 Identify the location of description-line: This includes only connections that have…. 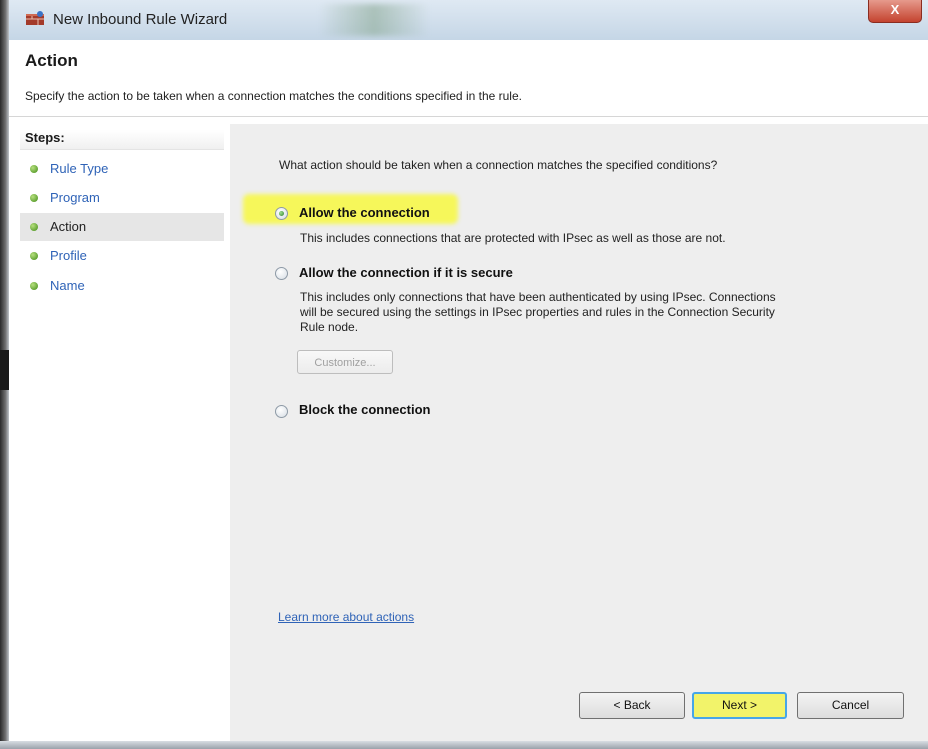
(538, 297).